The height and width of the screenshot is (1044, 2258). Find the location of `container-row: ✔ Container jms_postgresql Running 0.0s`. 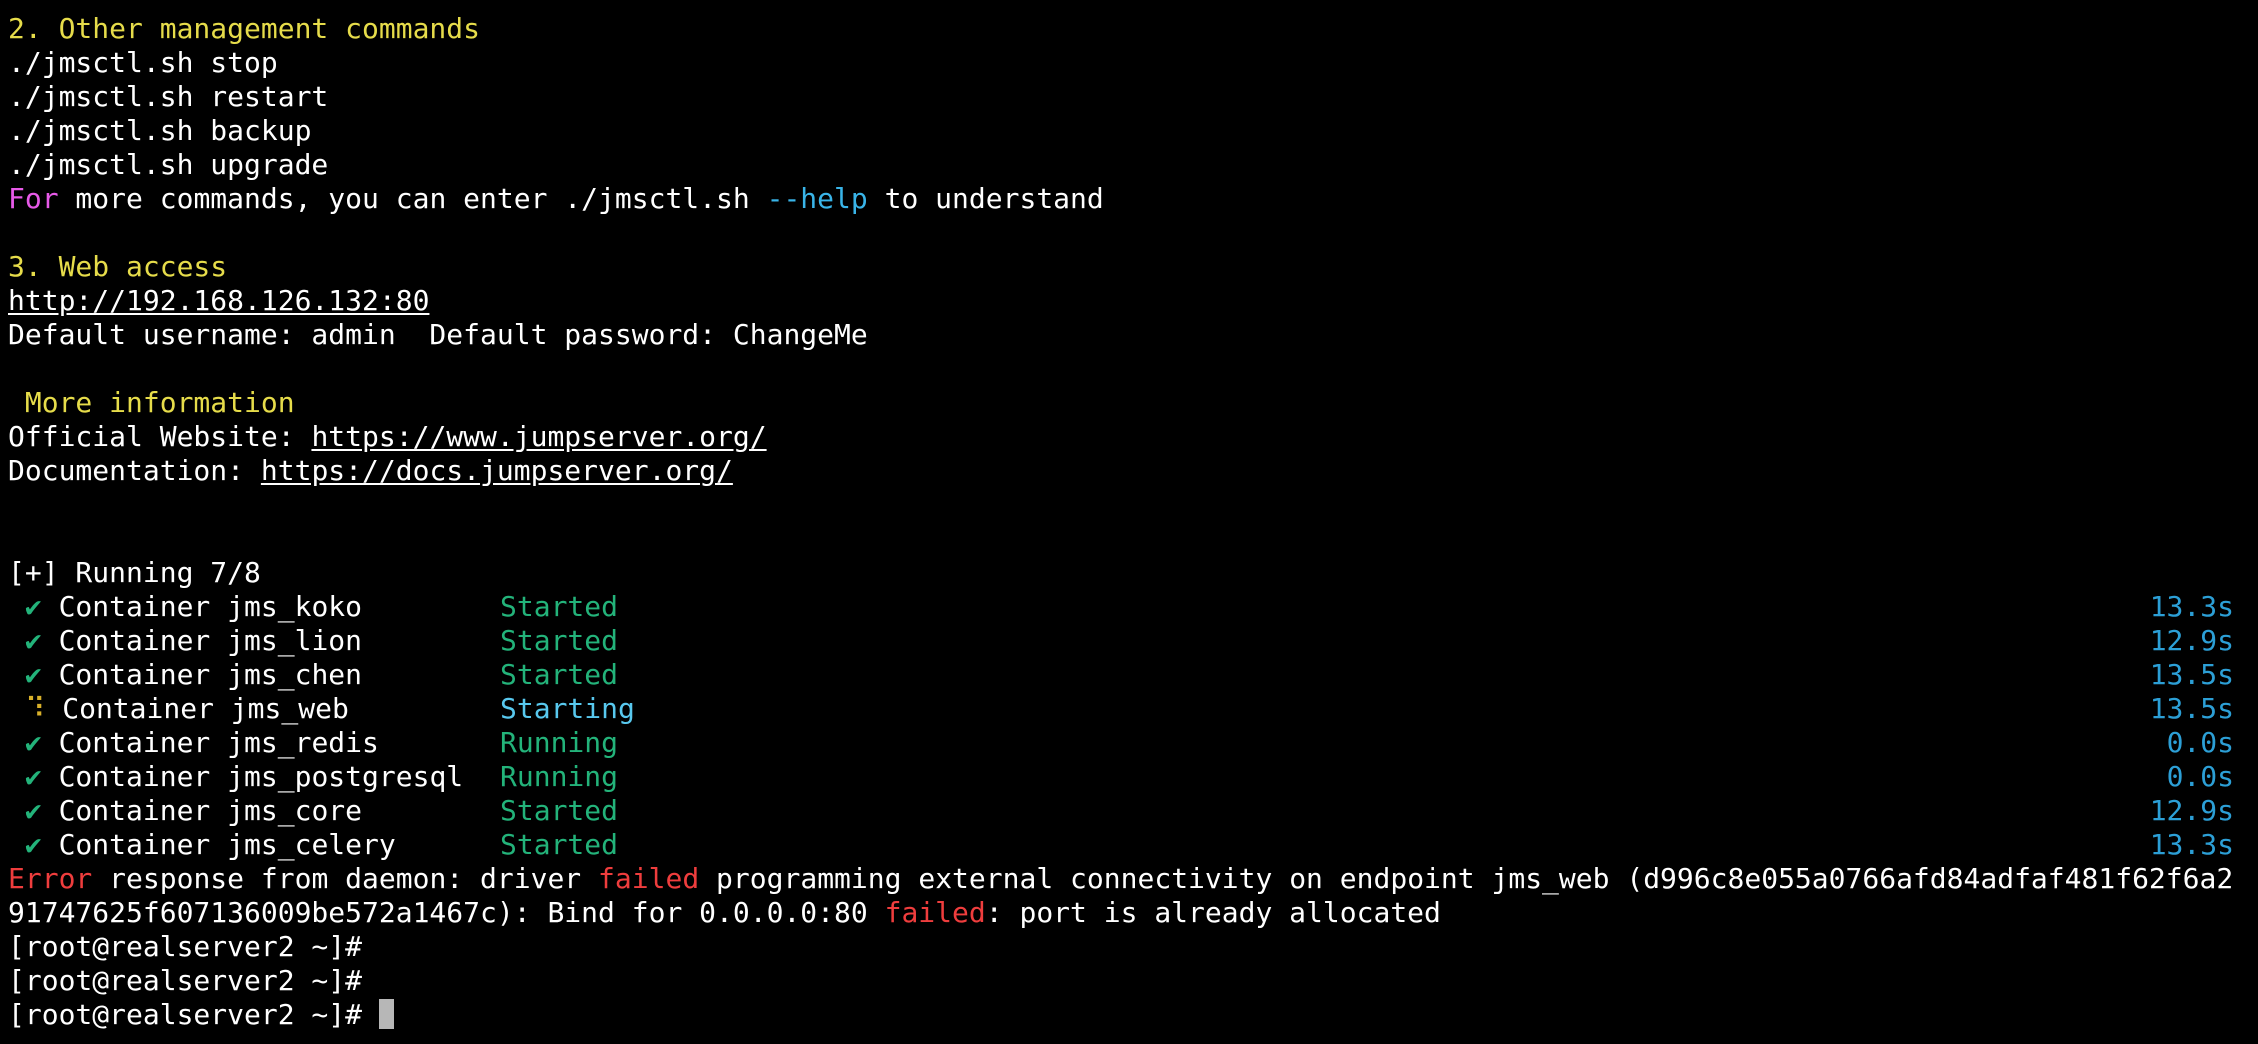

container-row: ✔ Container jms_postgresql Running 0.0s is located at coordinates (1133, 777).